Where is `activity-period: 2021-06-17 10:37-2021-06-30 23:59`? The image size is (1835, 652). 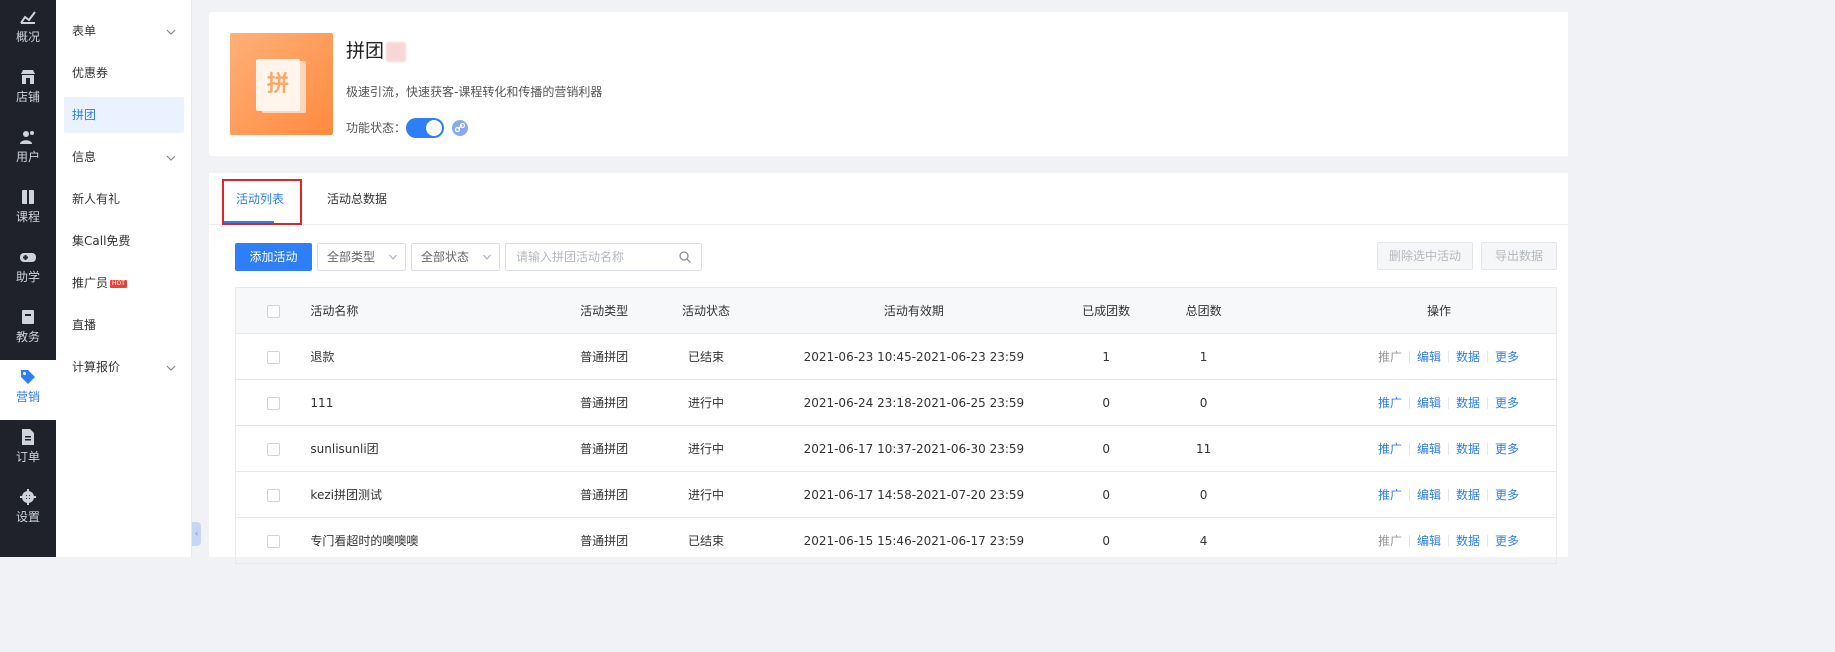 activity-period: 2021-06-17 10:37-2021-06-30 23:59 is located at coordinates (914, 448).